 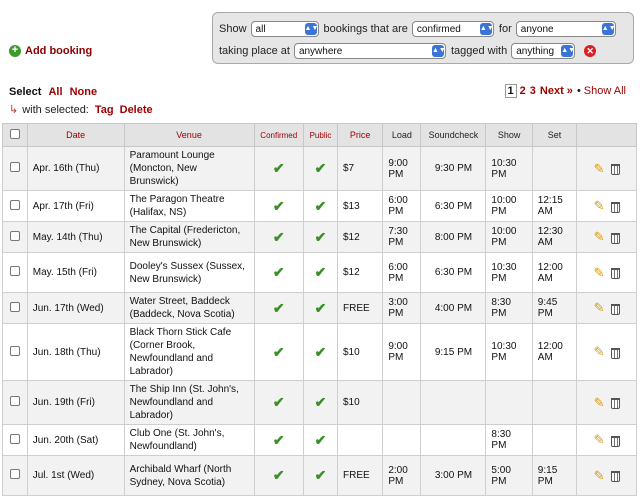 I want to click on set-header: Set, so click(x=554, y=135).